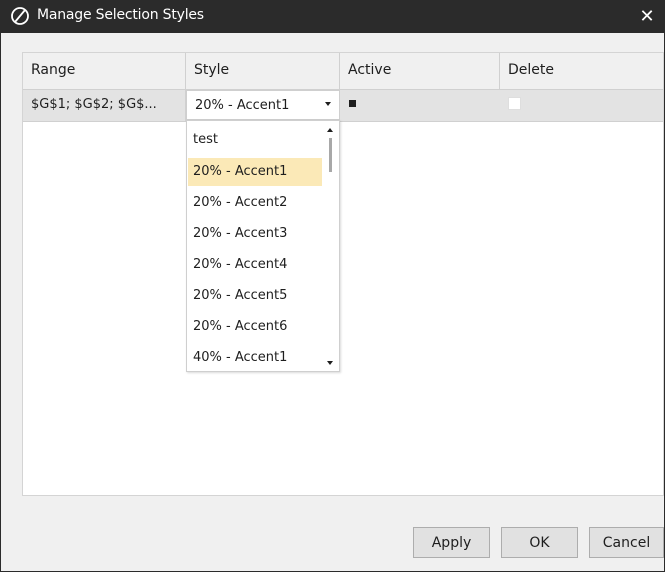 This screenshot has height=572, width=665. What do you see at coordinates (255, 140) in the screenshot?
I see `dropdown-option-test: test` at bounding box center [255, 140].